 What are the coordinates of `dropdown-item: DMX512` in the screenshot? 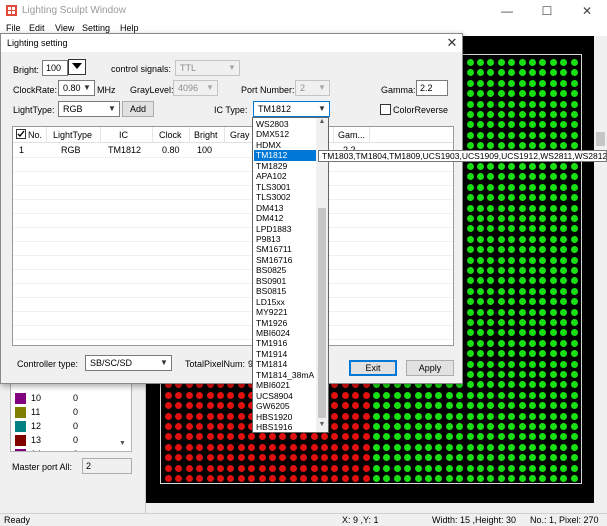 It's located at (285, 134).